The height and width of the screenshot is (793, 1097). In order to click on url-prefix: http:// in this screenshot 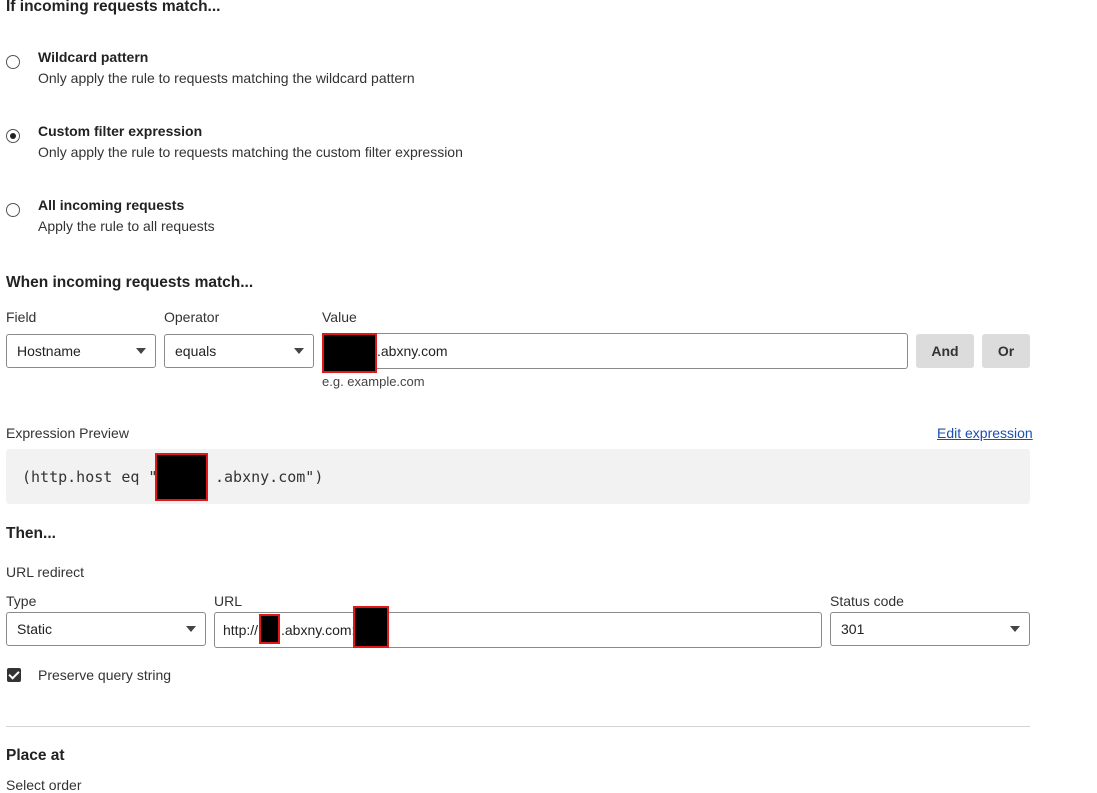, I will do `click(241, 630)`.